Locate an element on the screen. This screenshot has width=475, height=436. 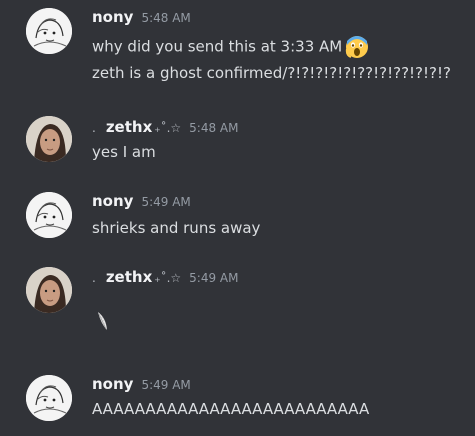
message-text: AAAAAAAAAAAAAAAAAAAAAAAAAA is located at coordinates (231, 409).